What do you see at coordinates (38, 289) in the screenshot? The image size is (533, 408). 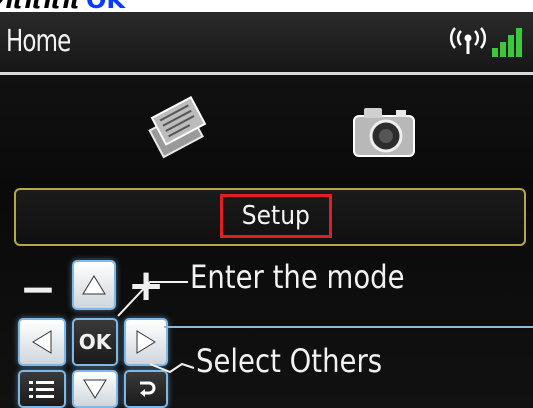 I see `minus-key: −` at bounding box center [38, 289].